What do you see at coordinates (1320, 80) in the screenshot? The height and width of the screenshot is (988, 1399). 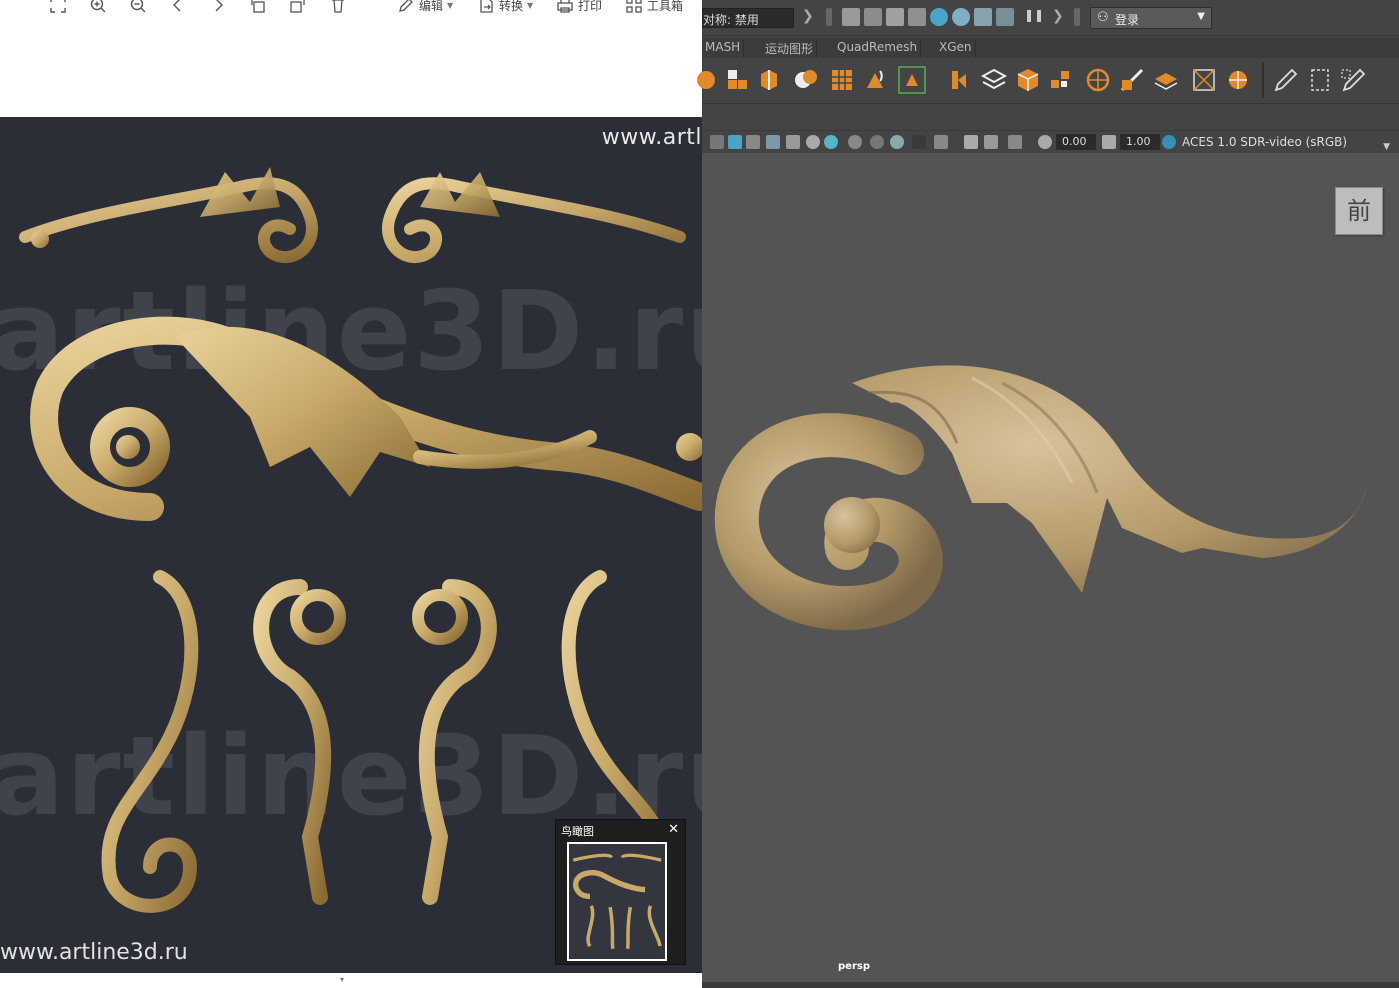 I see `bounding-box-icon` at bounding box center [1320, 80].